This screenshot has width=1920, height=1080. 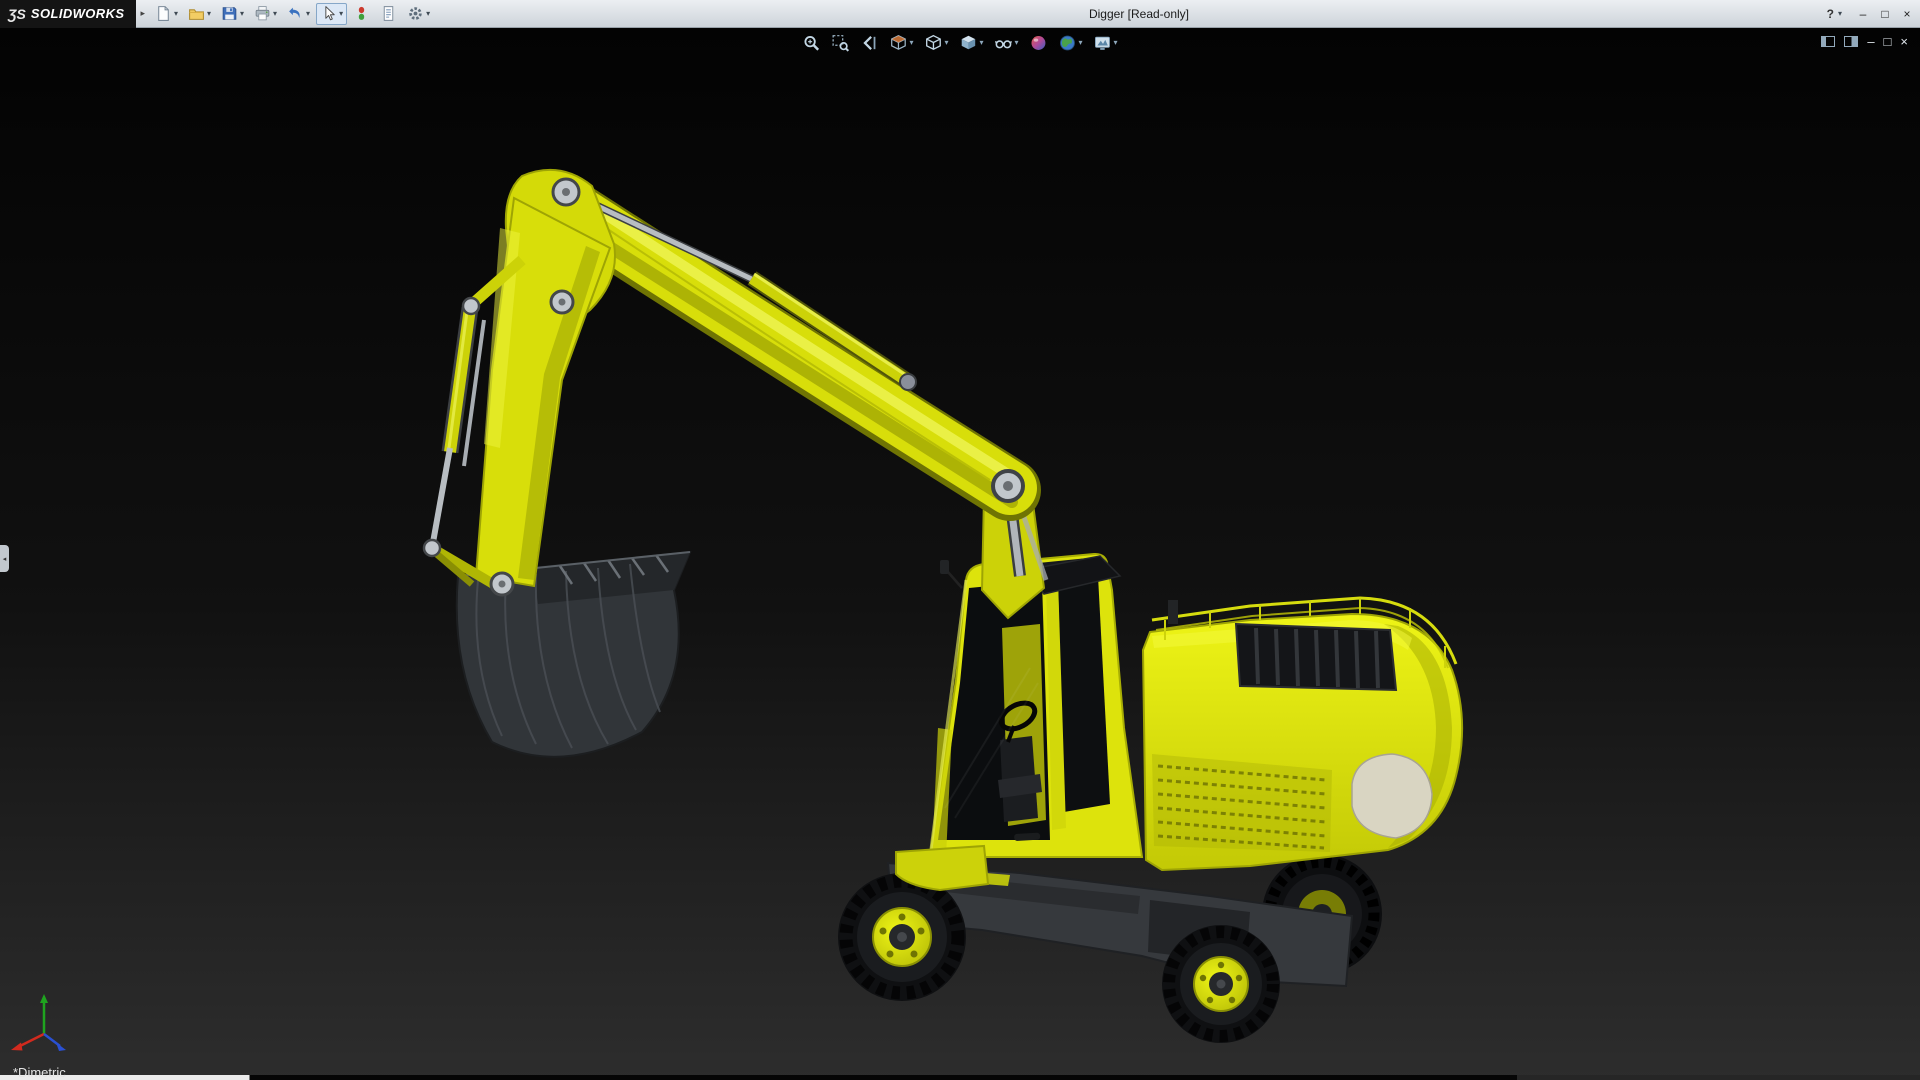 I want to click on menu-expand-chevron-icon: ▸, so click(x=142, y=13).